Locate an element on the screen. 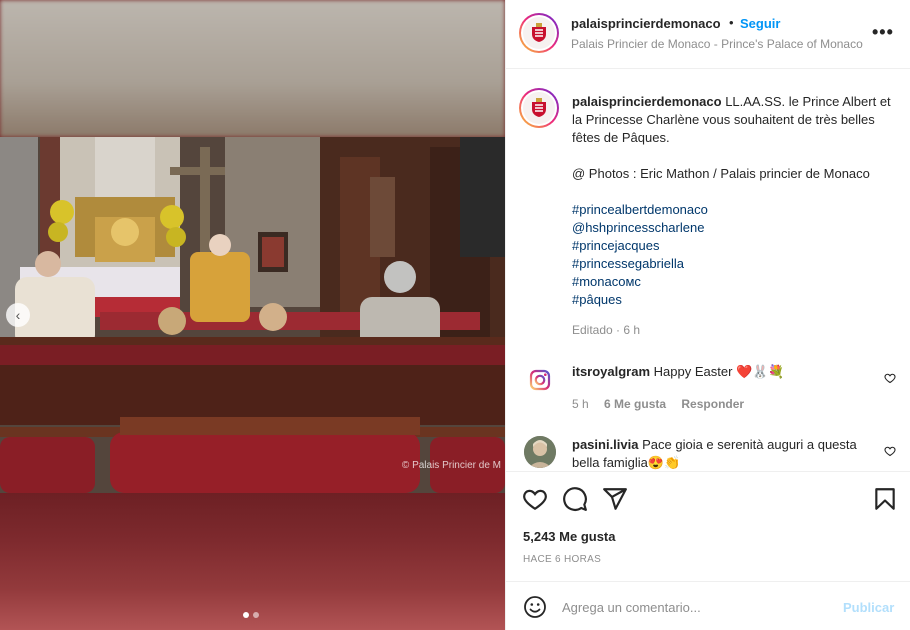  carousel-dots is located at coordinates (251, 615).